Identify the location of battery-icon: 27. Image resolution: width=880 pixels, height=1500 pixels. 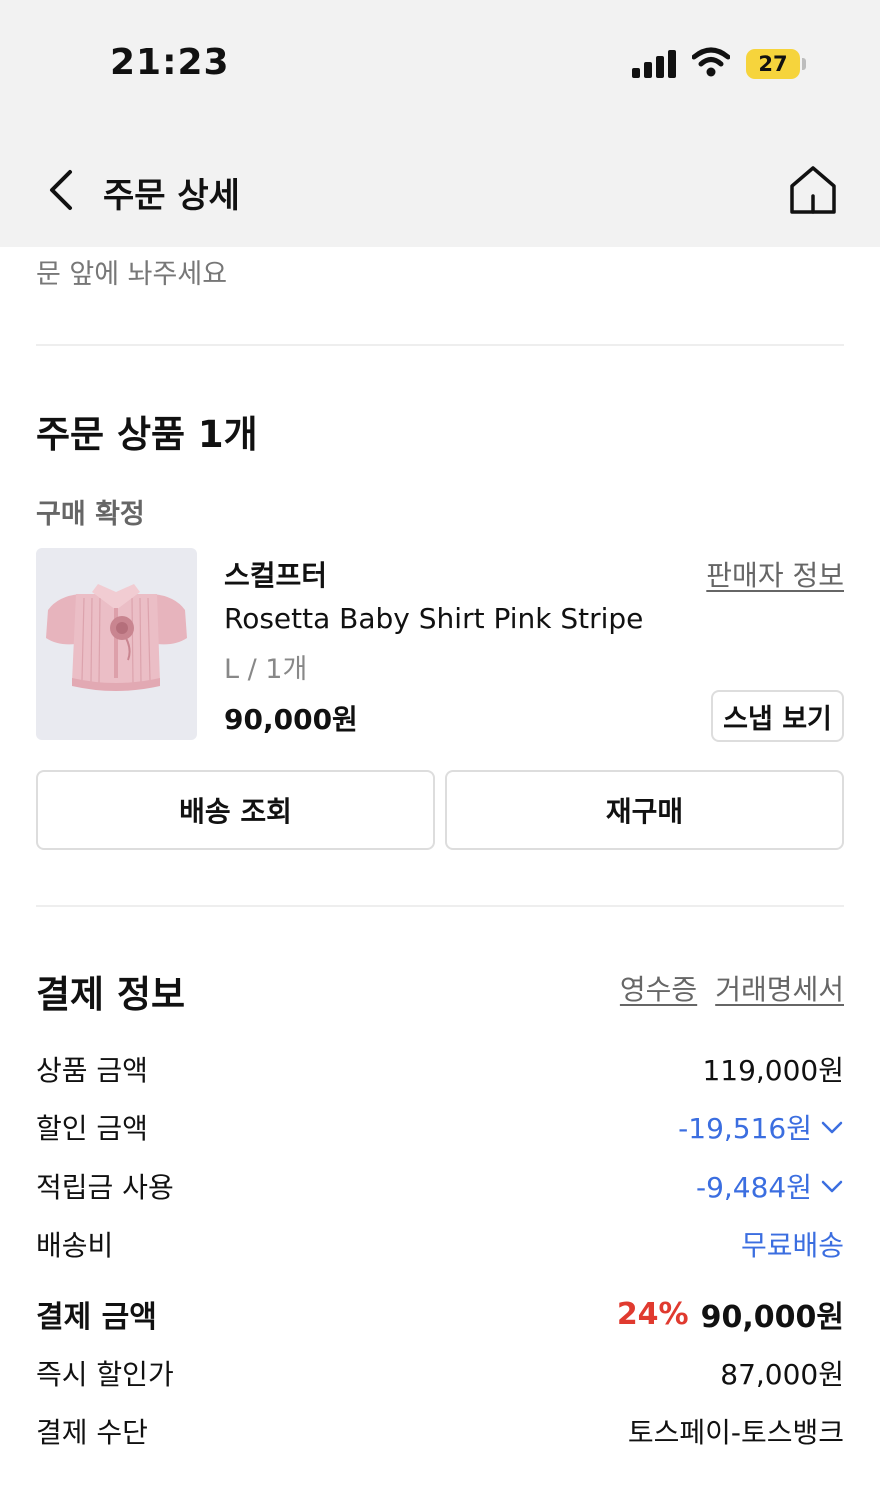
(773, 64).